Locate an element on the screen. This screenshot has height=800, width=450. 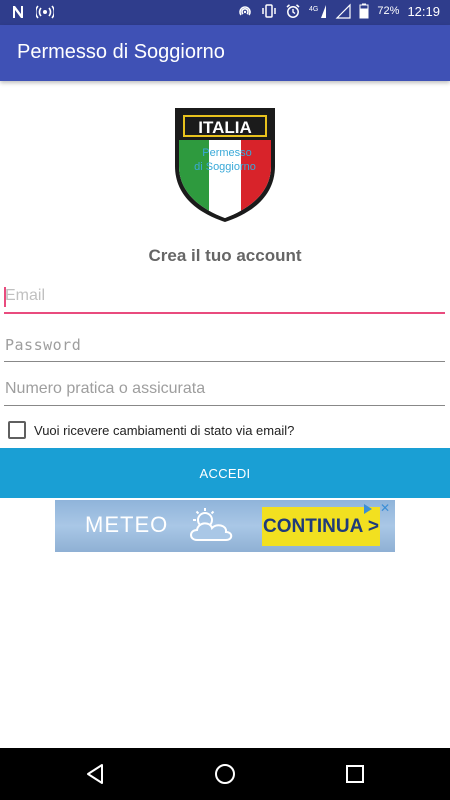
status-bar: 4G 72% 12:19 is located at coordinates (225, 12).